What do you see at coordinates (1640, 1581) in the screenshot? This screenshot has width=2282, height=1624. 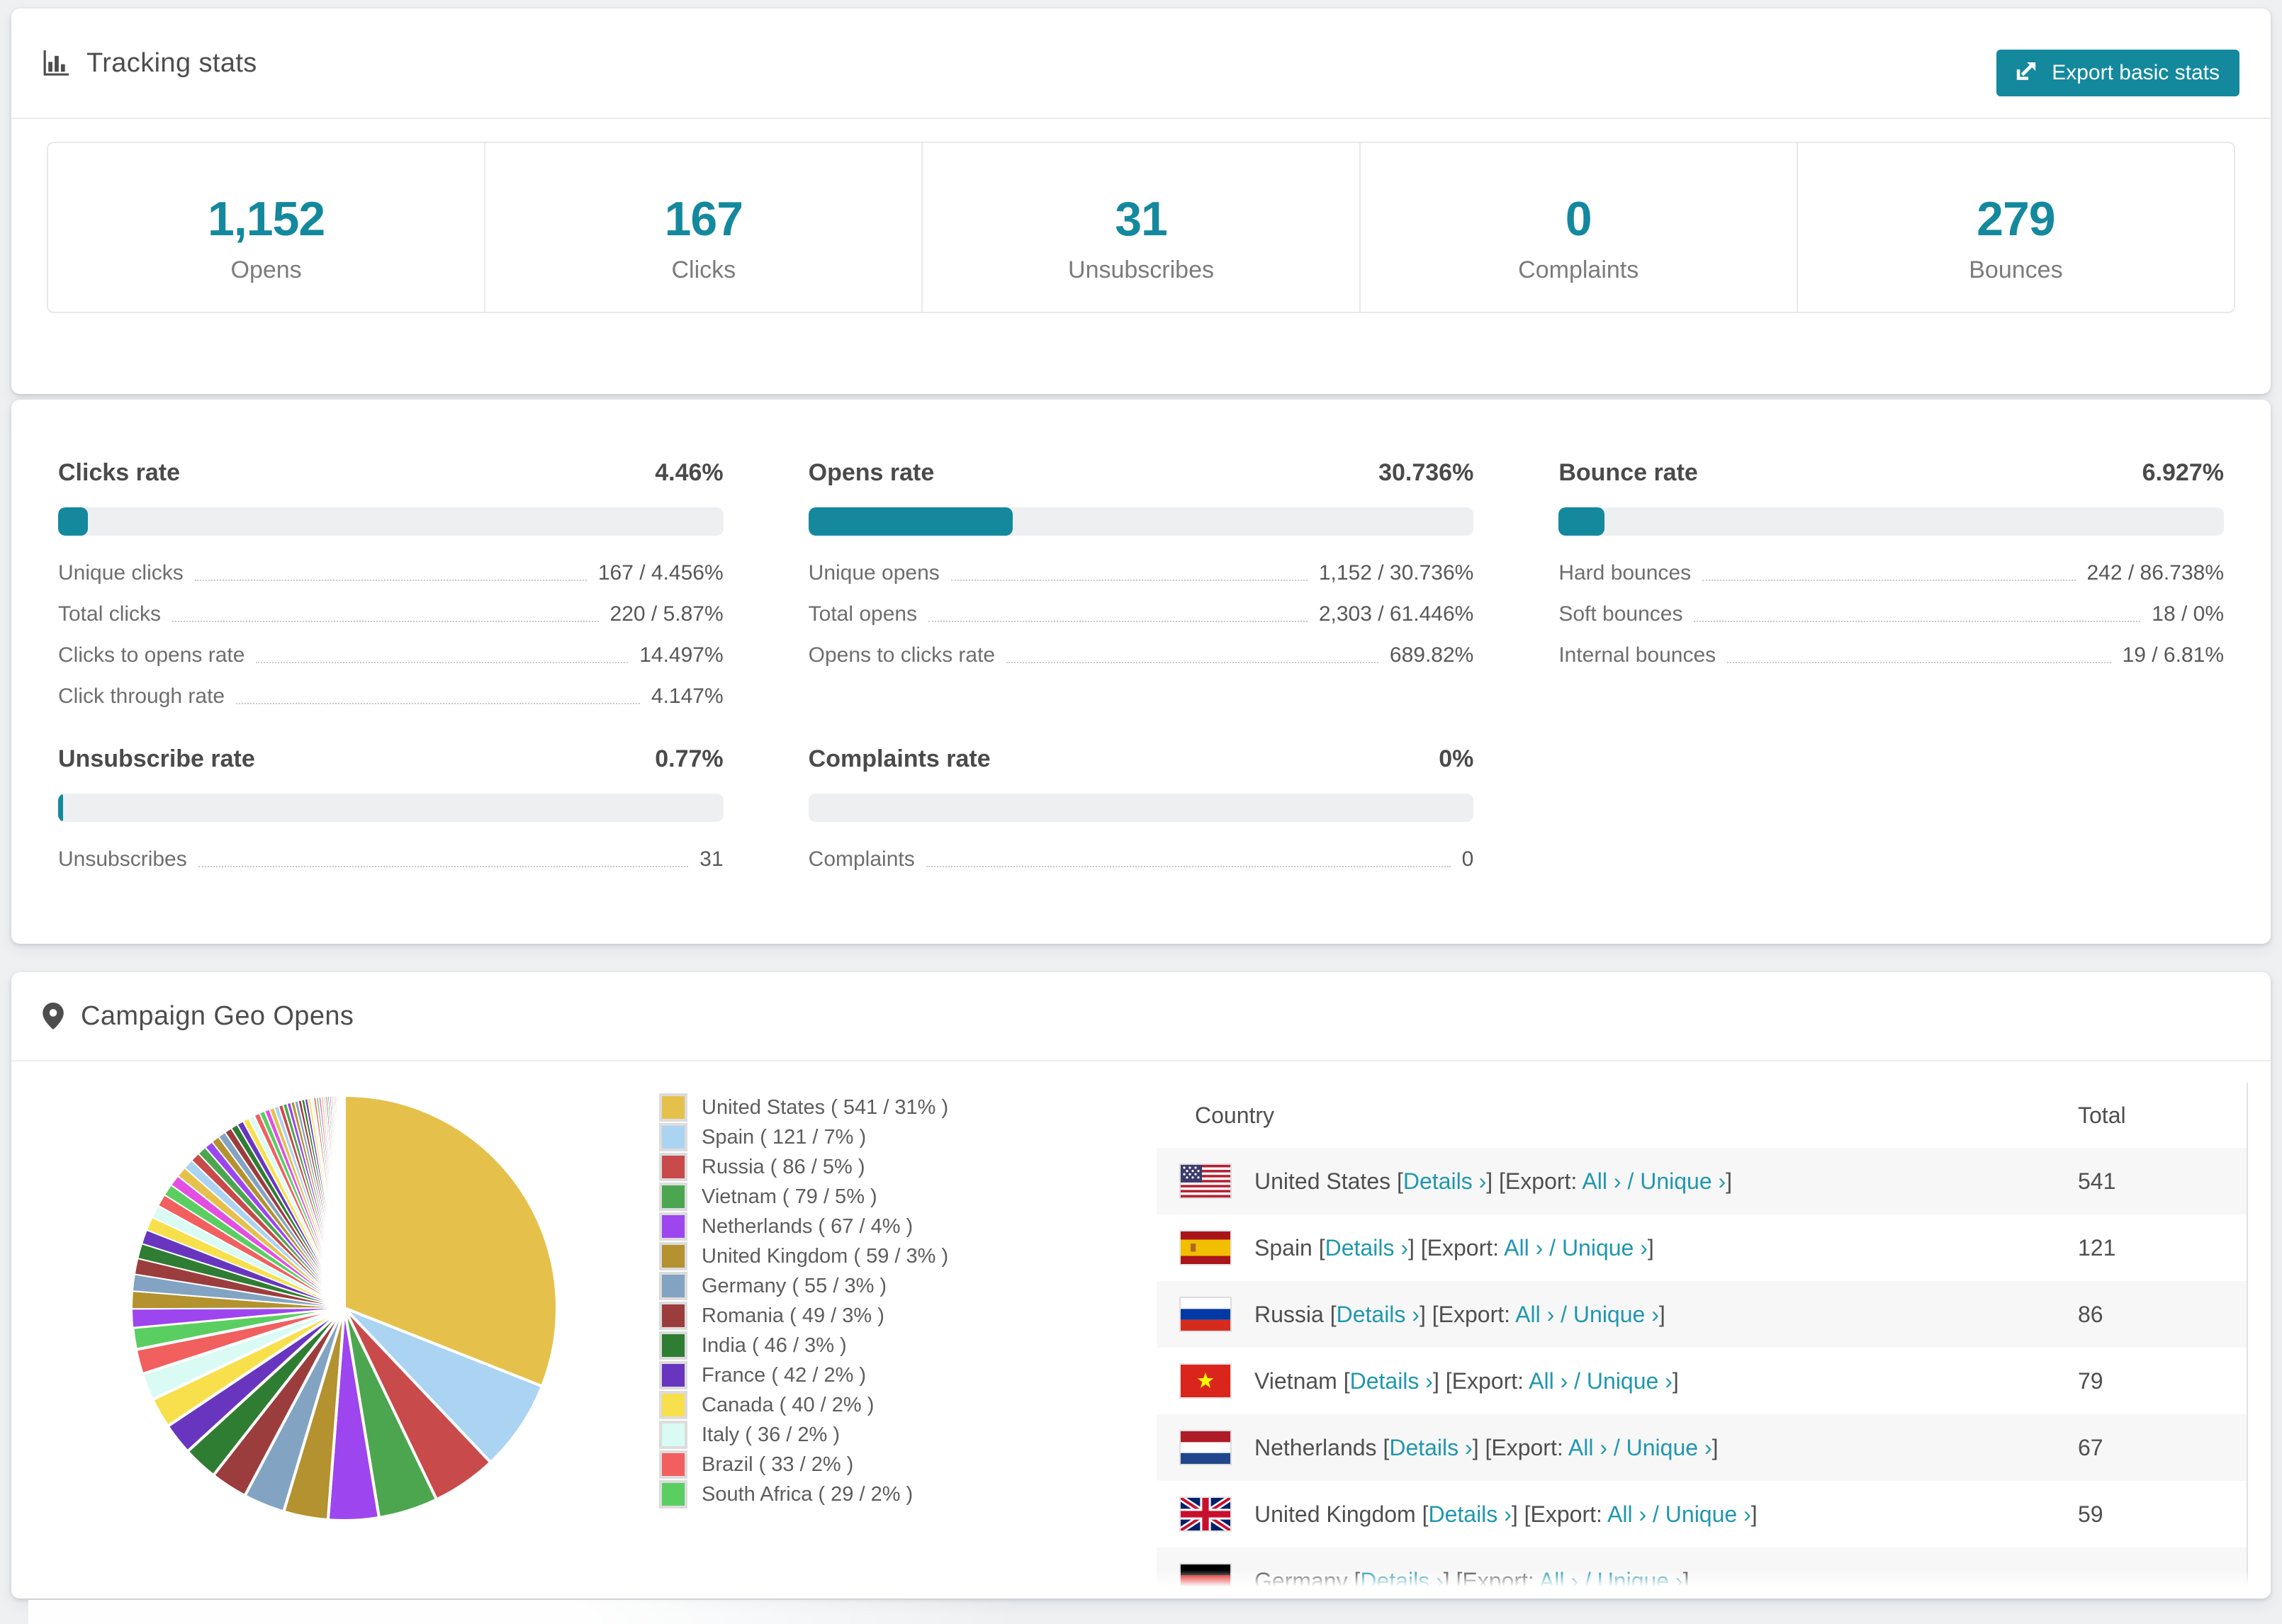 I see `export-unique-link-germany: Unique ›` at bounding box center [1640, 1581].